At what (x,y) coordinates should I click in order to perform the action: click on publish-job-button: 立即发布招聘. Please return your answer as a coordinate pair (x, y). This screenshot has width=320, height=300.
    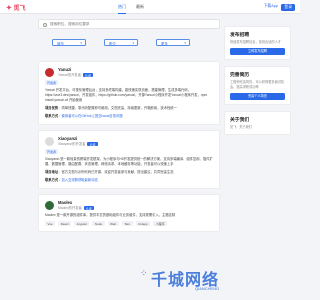
    Looking at the image, I should click on (257, 52).